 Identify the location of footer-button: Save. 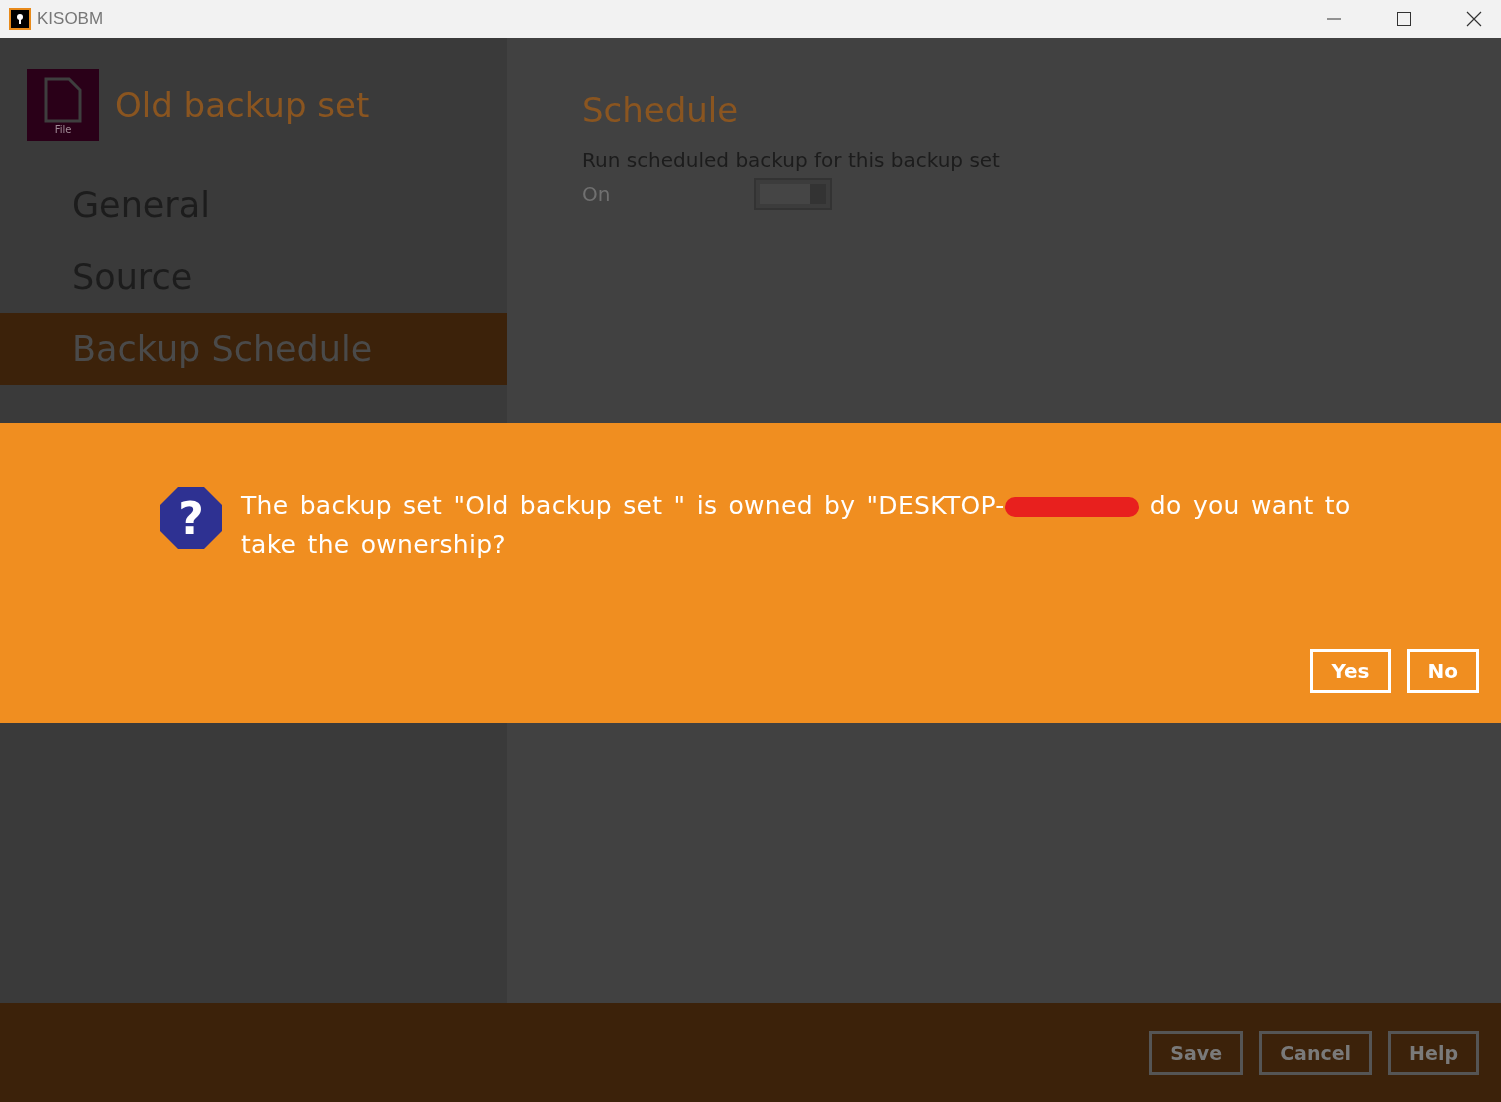
(1196, 1052).